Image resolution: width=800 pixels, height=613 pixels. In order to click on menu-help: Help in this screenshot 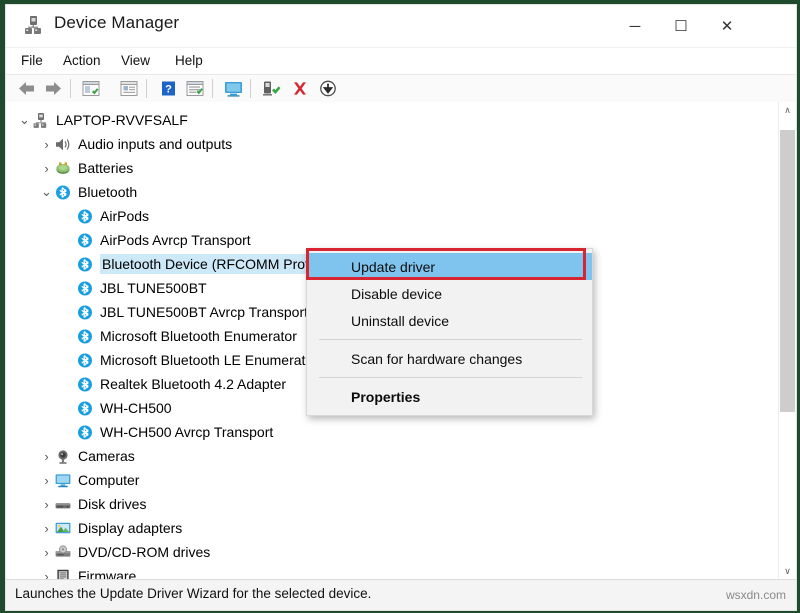, I will do `click(189, 60)`.